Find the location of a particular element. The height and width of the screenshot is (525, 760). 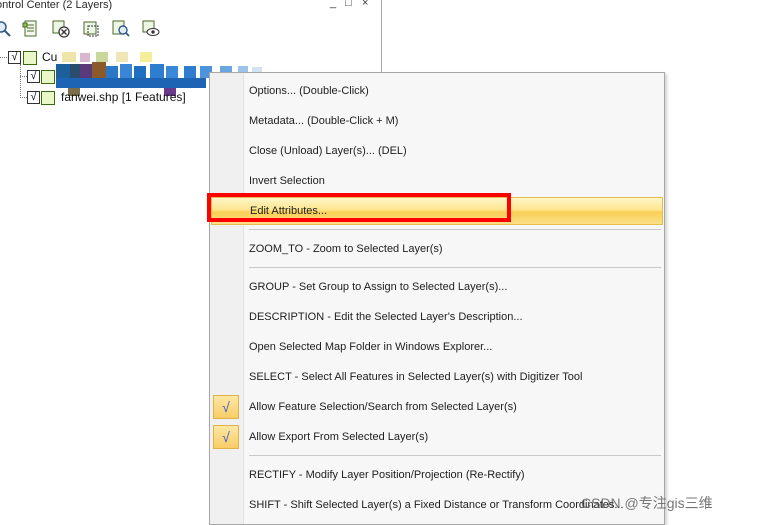

zoom-layer-icon is located at coordinates (6, 29).